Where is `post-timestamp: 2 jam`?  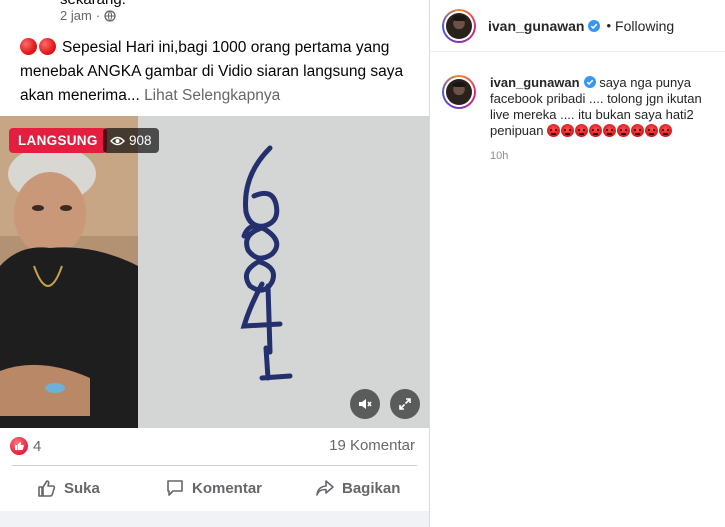
post-timestamp: 2 jam is located at coordinates (76, 15).